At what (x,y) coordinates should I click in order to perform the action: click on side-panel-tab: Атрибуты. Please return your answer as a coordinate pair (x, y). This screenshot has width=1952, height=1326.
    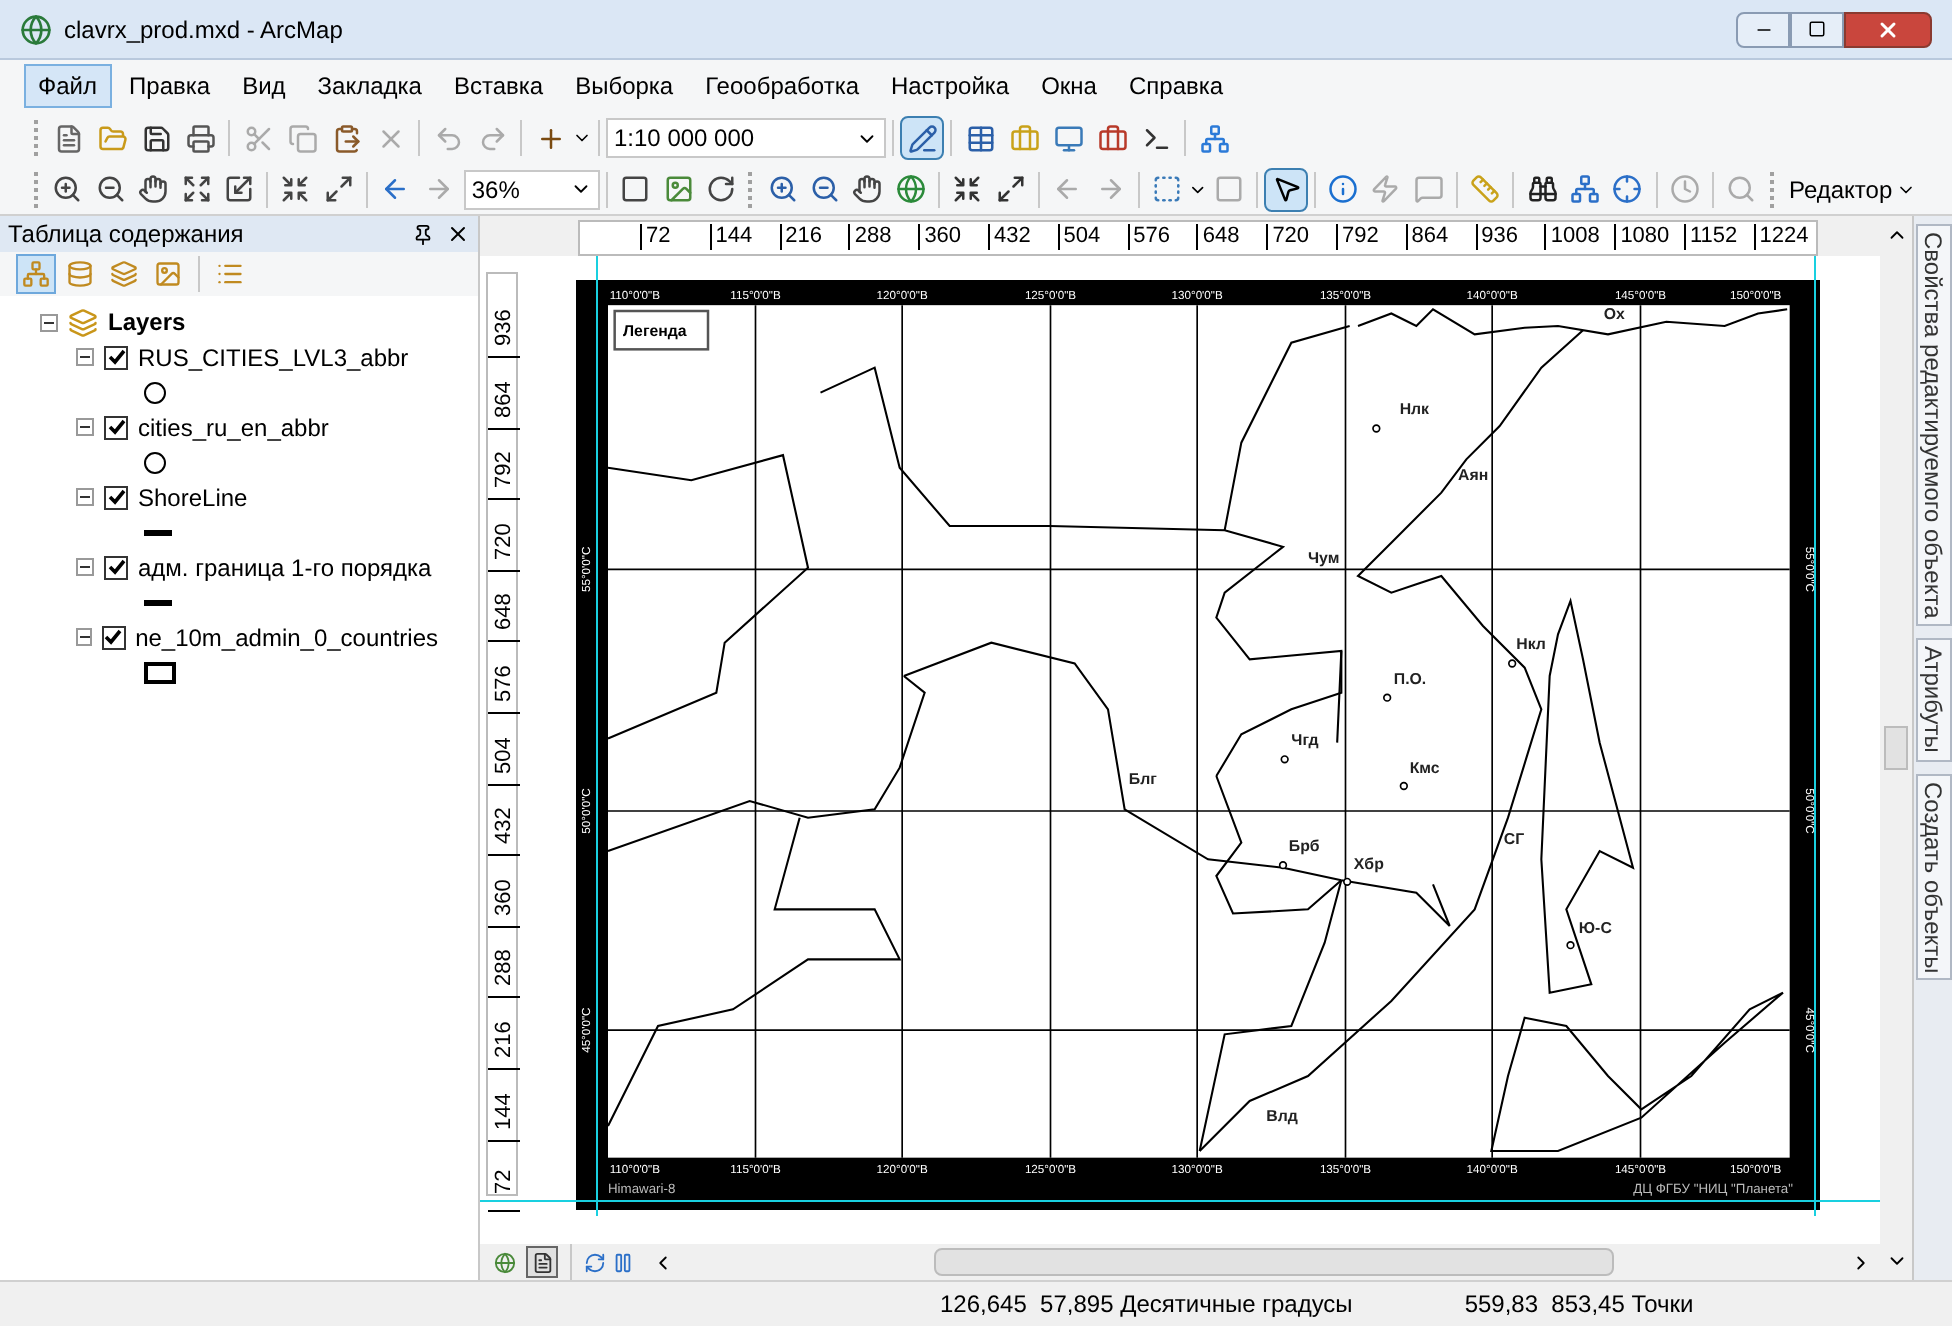
    Looking at the image, I should click on (1933, 700).